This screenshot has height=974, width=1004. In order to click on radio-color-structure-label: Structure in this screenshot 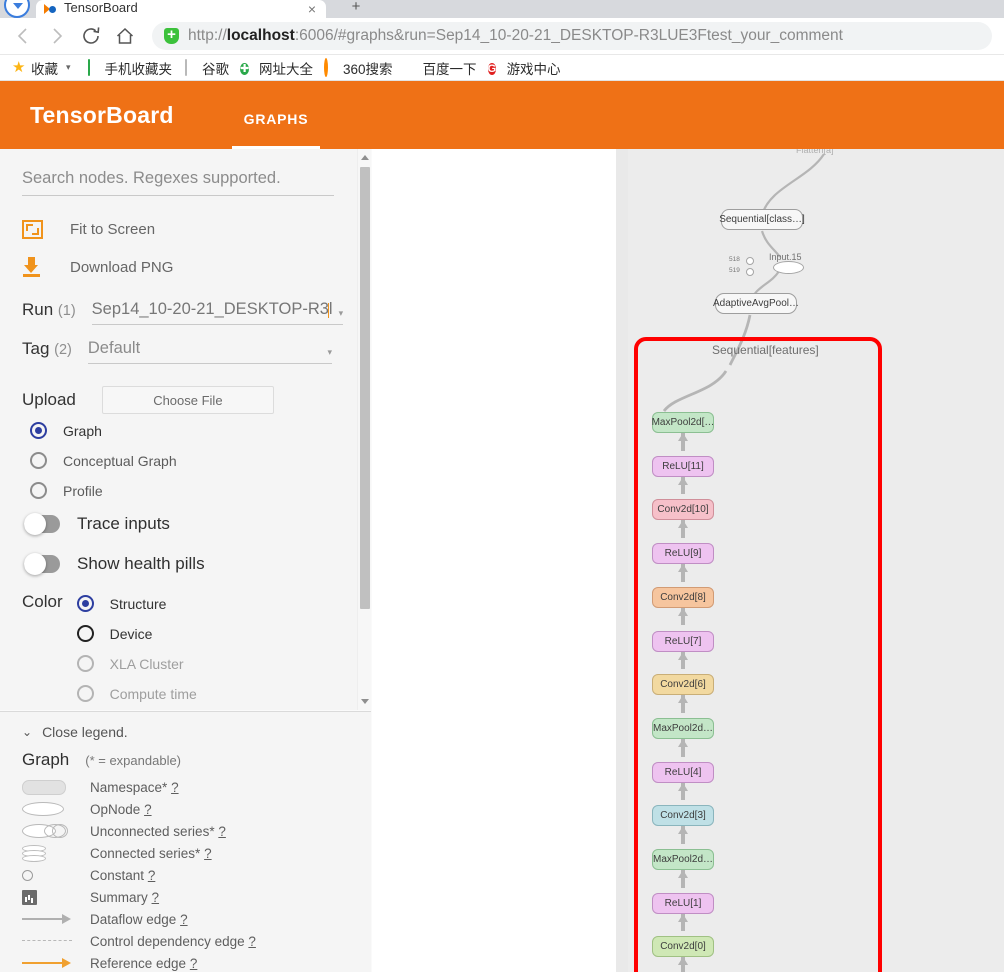, I will do `click(138, 603)`.